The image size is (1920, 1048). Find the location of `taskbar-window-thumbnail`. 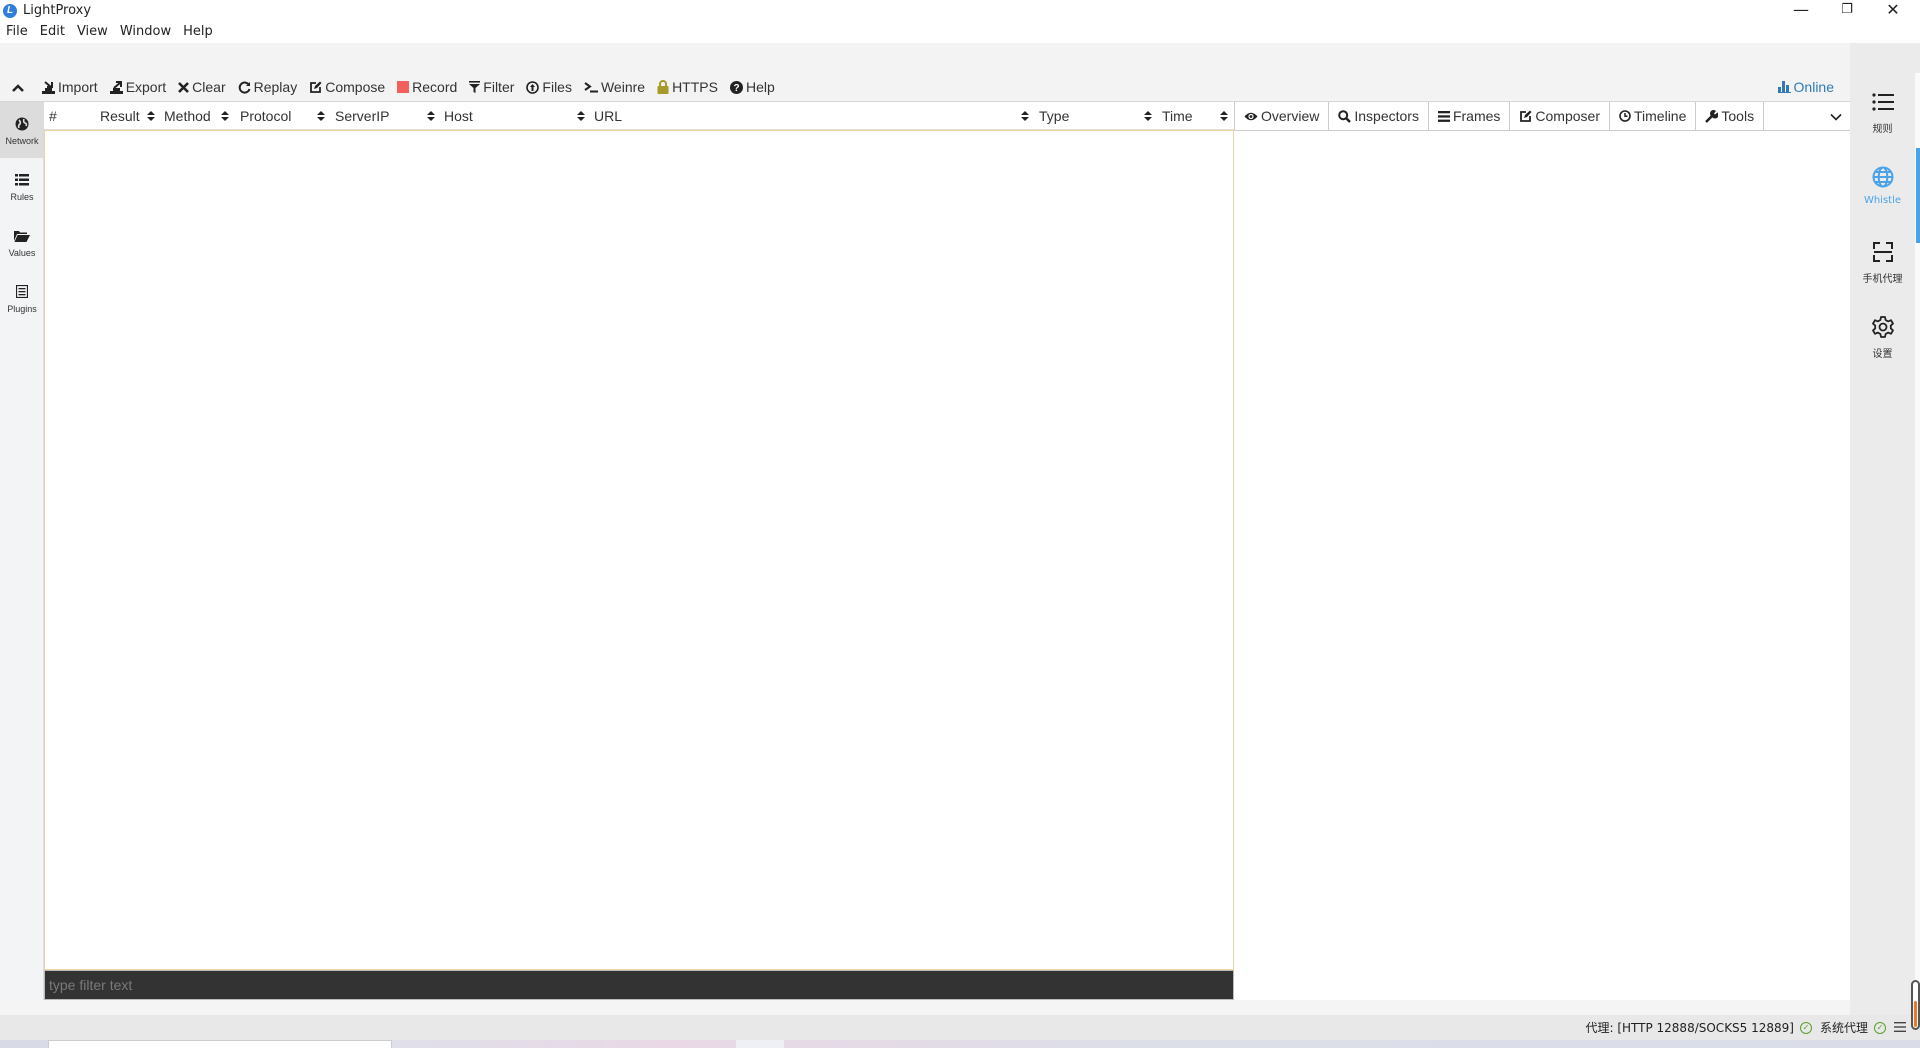

taskbar-window-thumbnail is located at coordinates (220, 1044).